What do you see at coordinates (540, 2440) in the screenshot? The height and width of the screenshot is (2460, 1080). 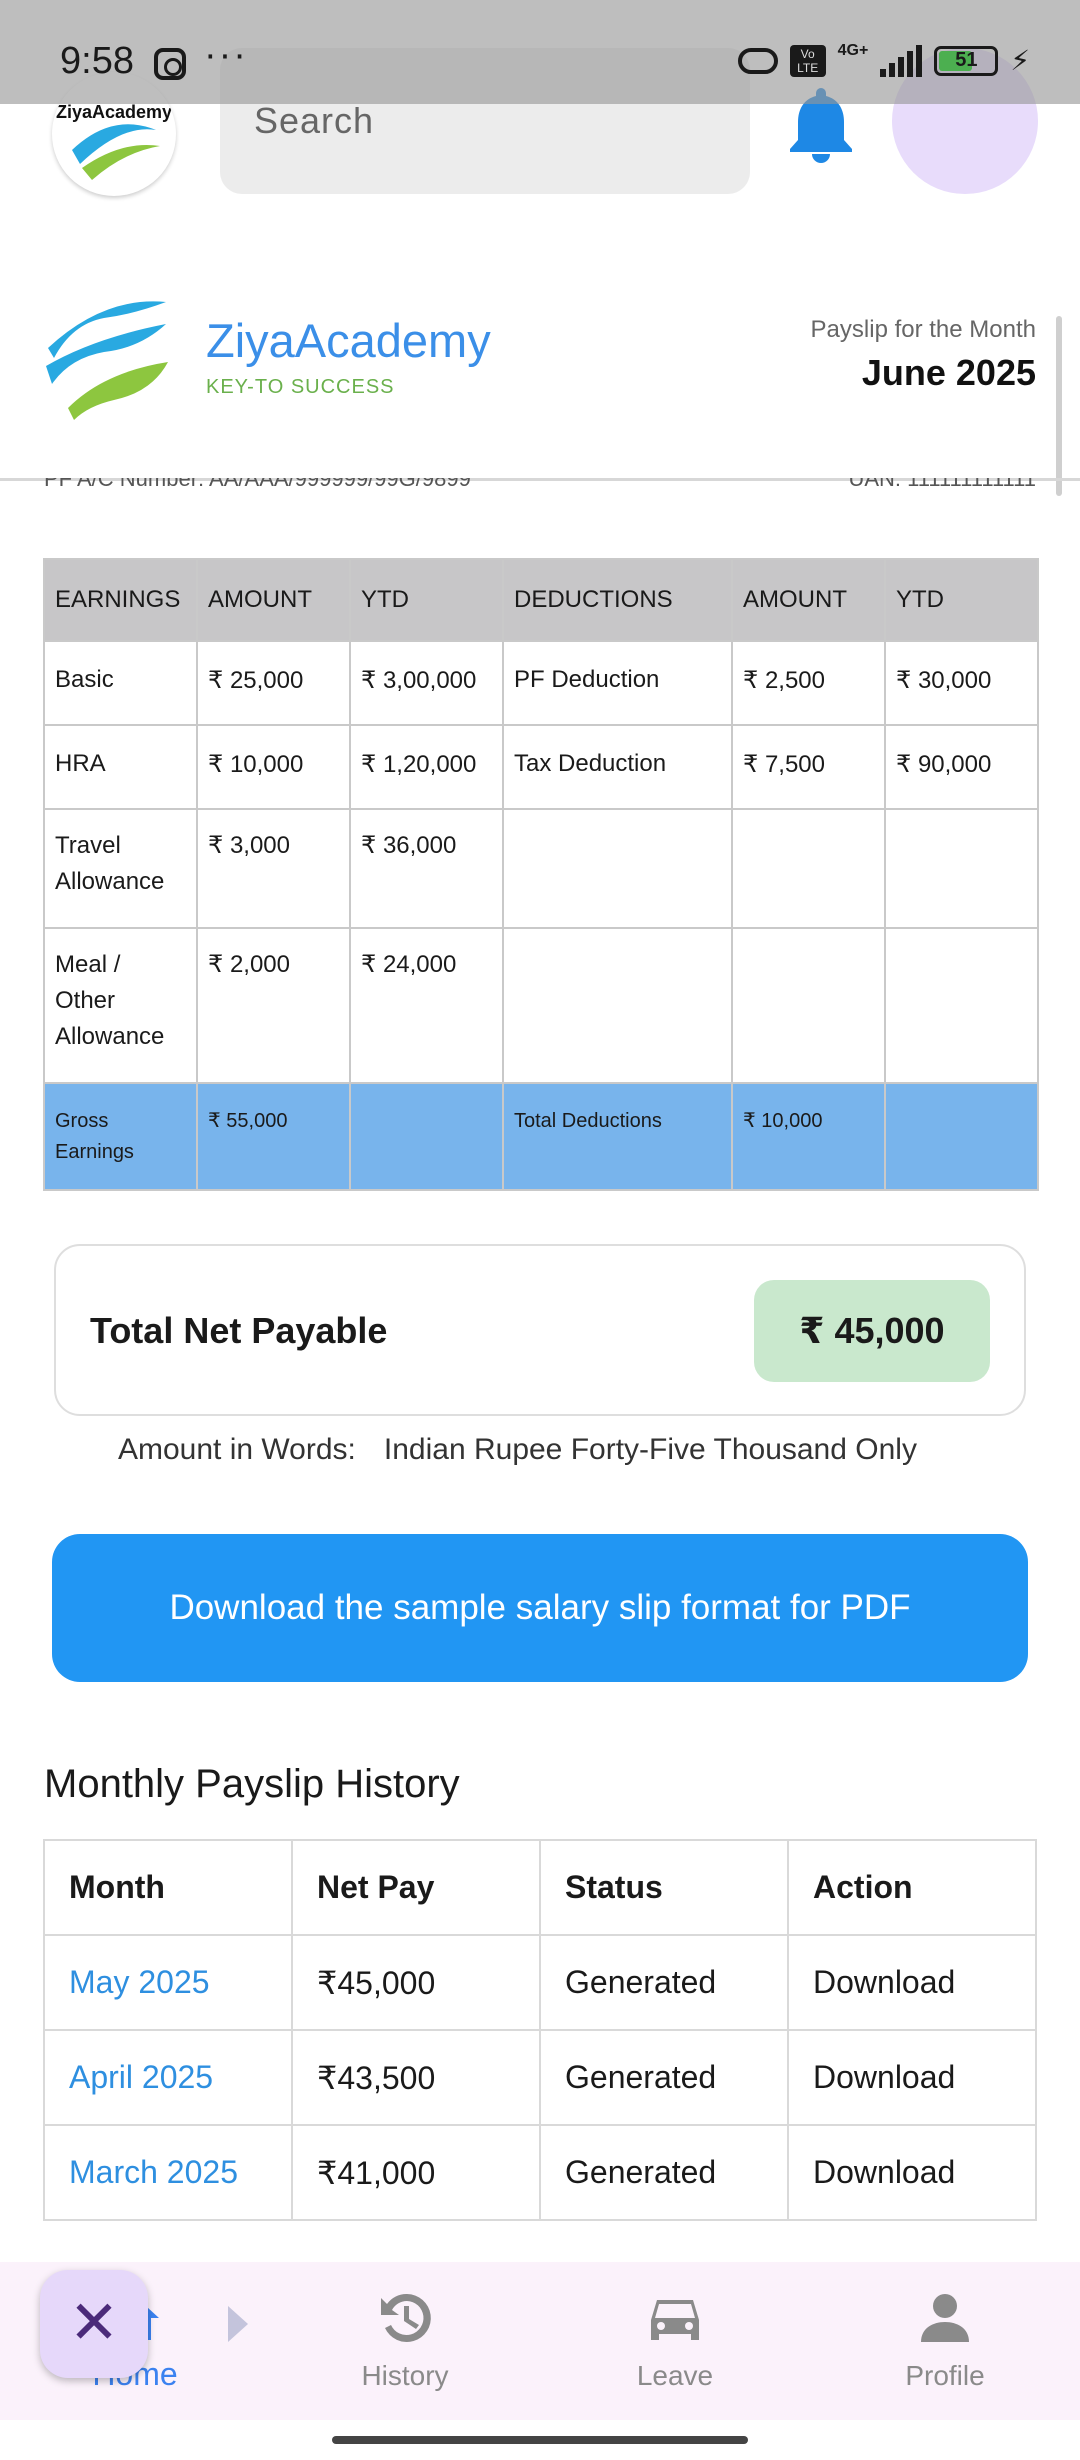 I see `gesture-bar` at bounding box center [540, 2440].